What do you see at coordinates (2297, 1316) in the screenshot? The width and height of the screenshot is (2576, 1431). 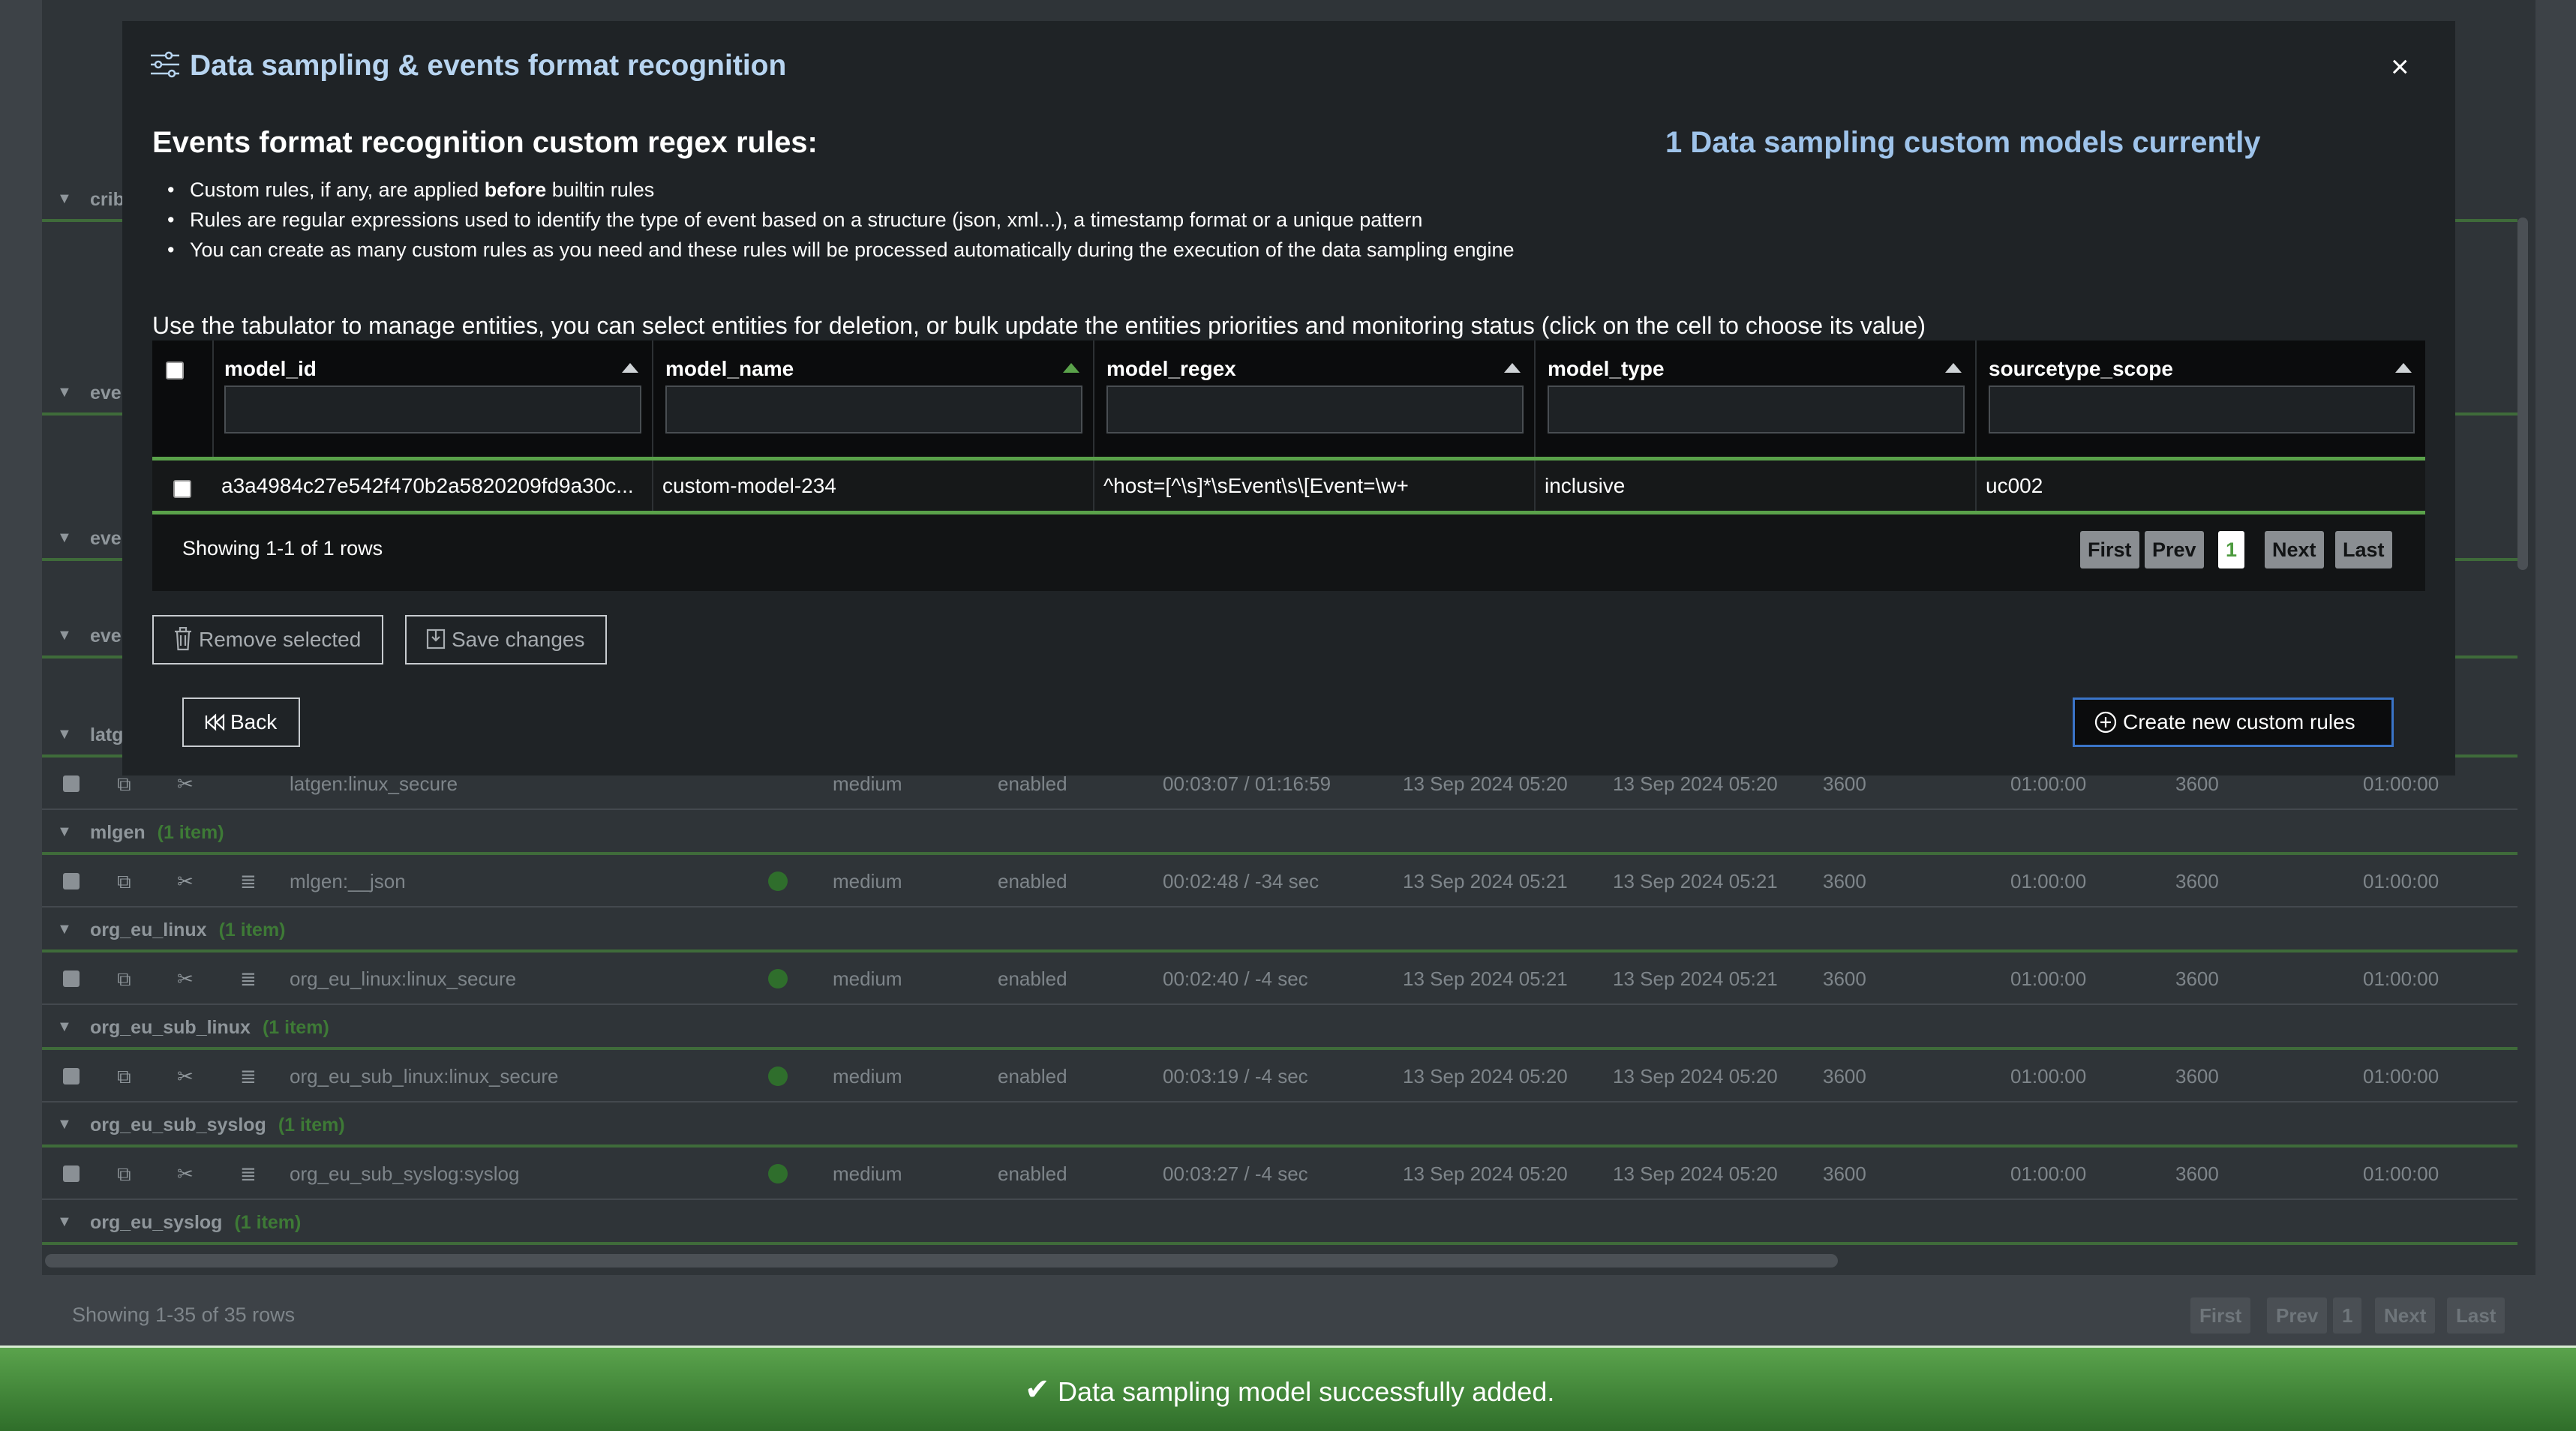 I see `bg-prev-page-button: Prev` at bounding box center [2297, 1316].